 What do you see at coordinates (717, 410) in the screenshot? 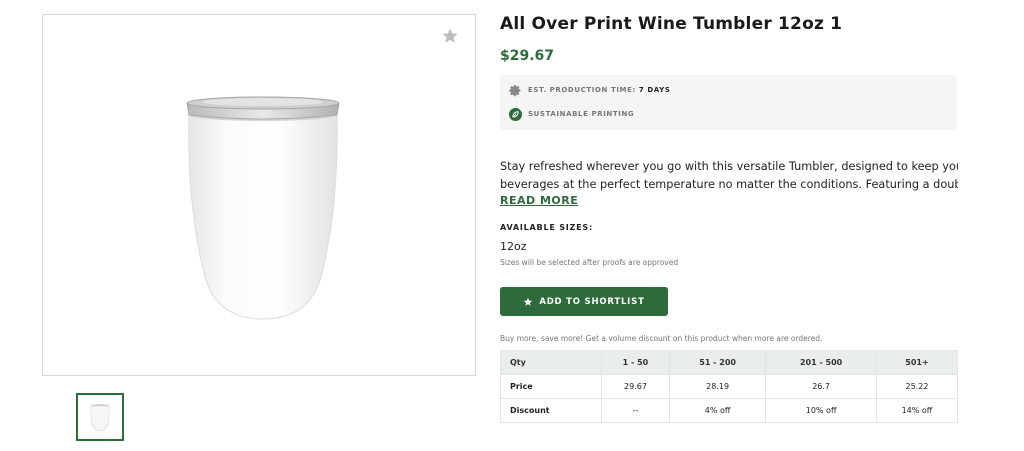
I see `table-cell: 4% off` at bounding box center [717, 410].